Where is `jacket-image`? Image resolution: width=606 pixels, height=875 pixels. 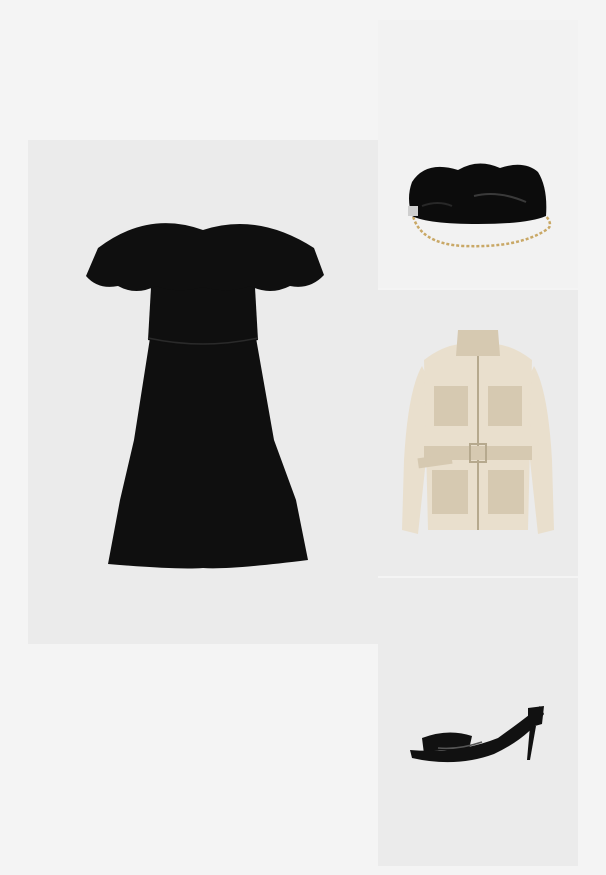
jacket-image is located at coordinates (478, 432).